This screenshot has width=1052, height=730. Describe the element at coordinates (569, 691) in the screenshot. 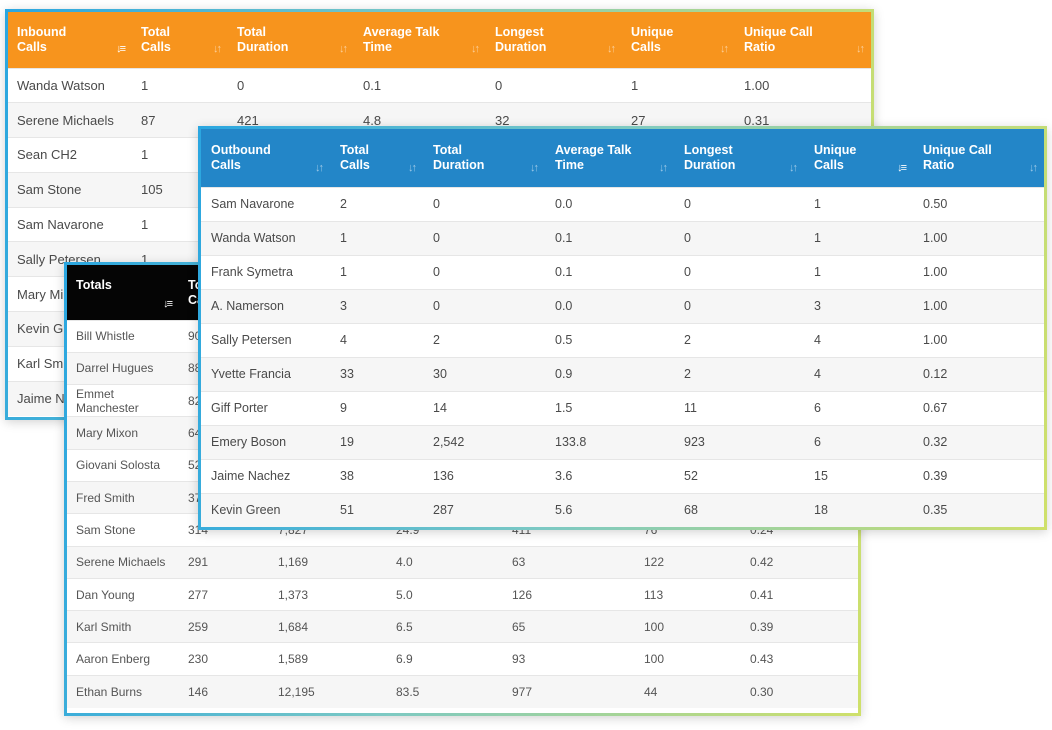

I see `value-cell: 977` at that location.